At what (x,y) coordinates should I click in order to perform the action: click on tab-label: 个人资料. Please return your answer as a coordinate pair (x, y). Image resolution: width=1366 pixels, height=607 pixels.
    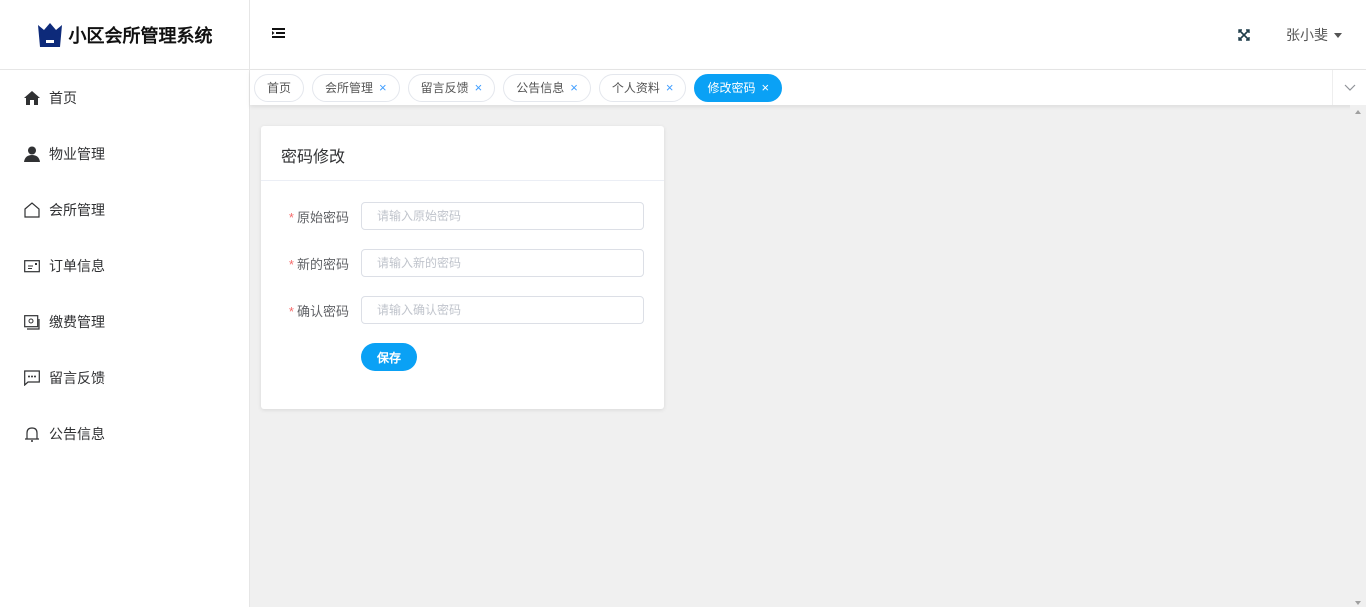
    Looking at the image, I should click on (635, 88).